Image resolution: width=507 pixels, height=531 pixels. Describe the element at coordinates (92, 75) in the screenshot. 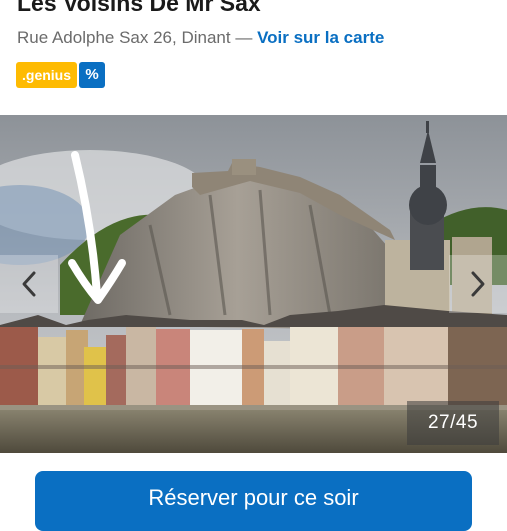

I see `discount-badge: %` at that location.